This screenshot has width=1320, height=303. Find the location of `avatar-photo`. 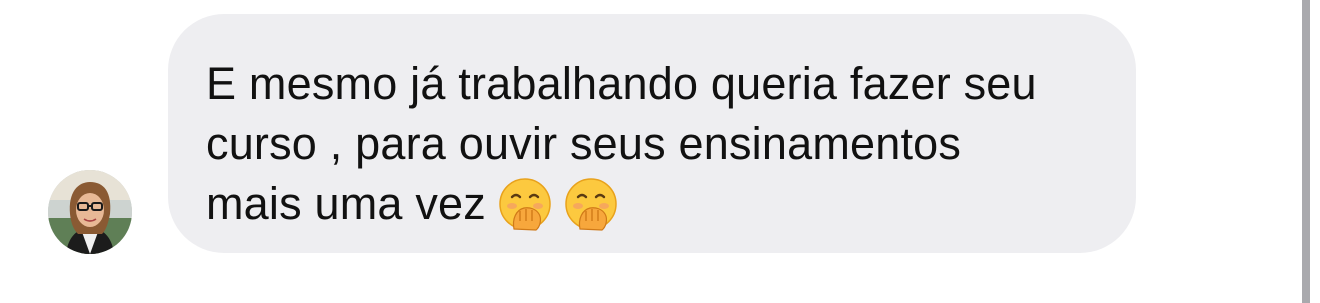

avatar-photo is located at coordinates (90, 212).